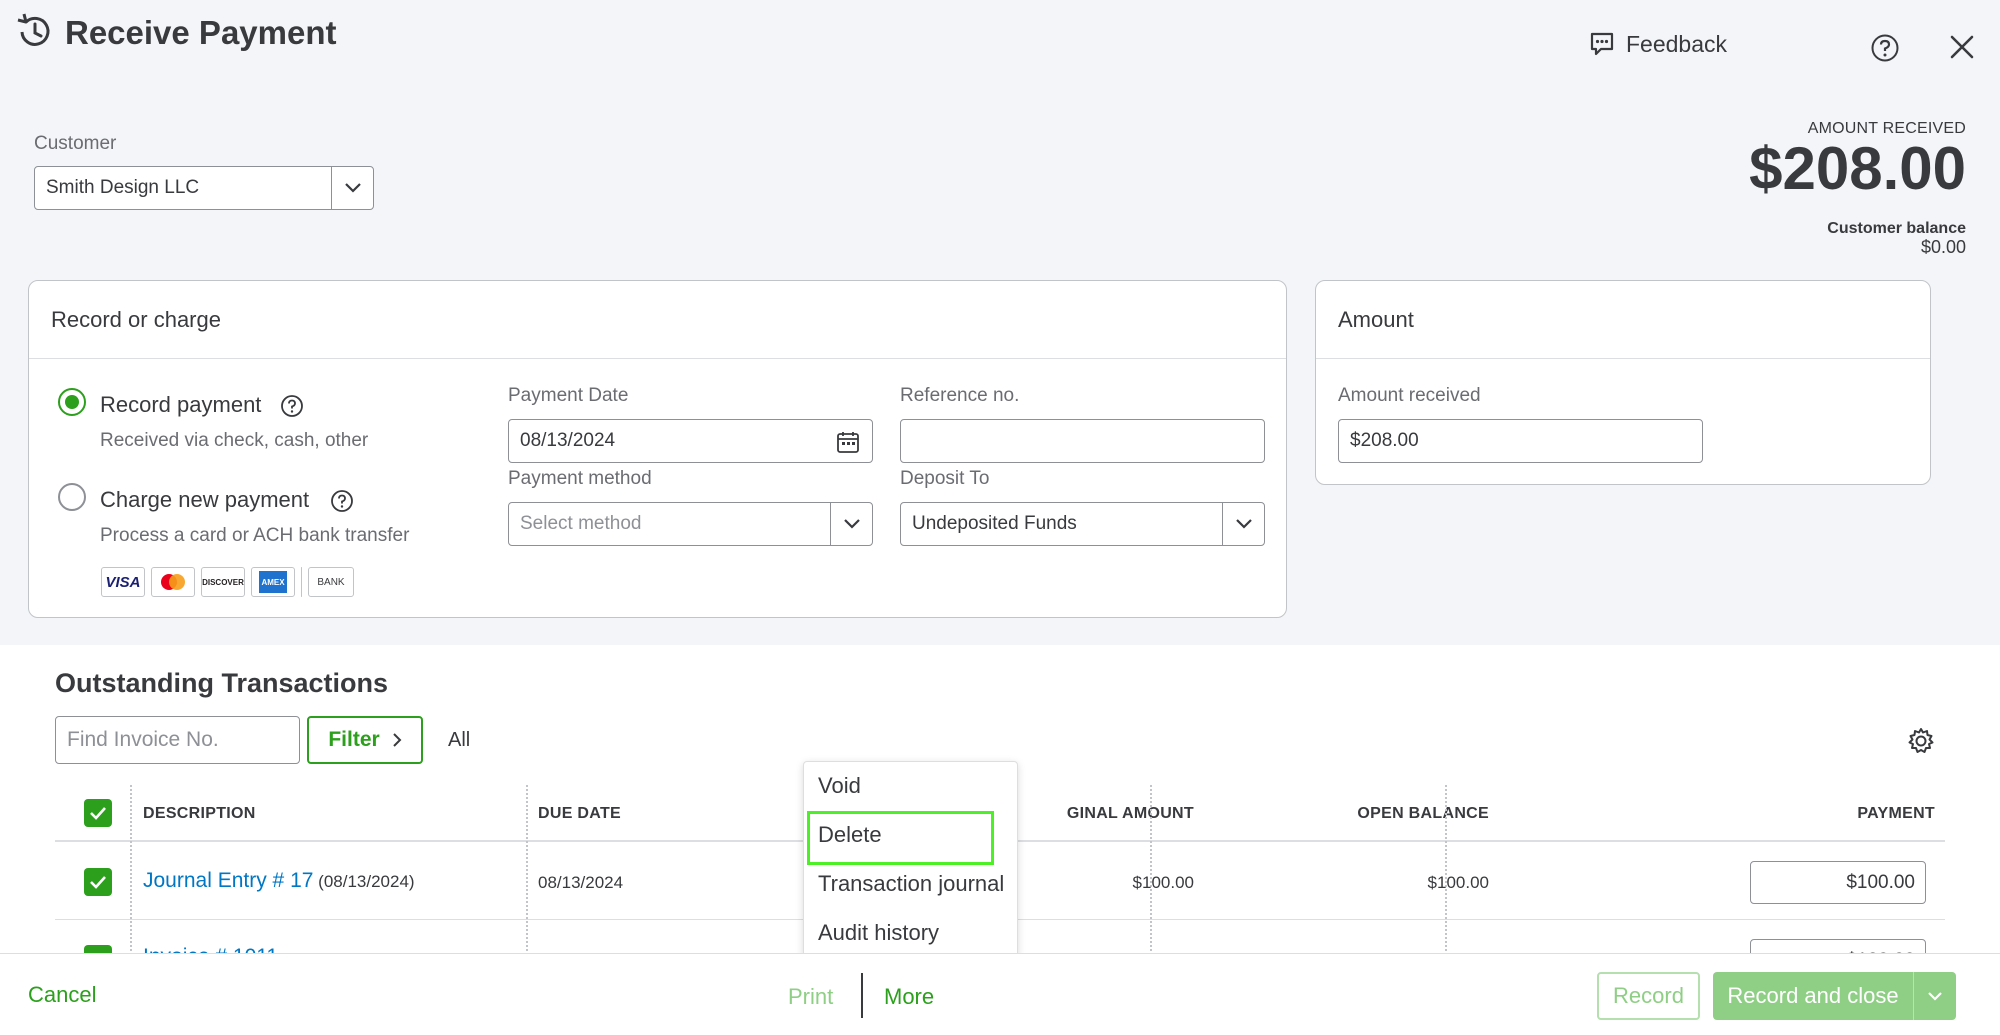 This screenshot has width=2000, height=1035. What do you see at coordinates (1857, 168) in the screenshot?
I see `amount-received-total: $208.00` at bounding box center [1857, 168].